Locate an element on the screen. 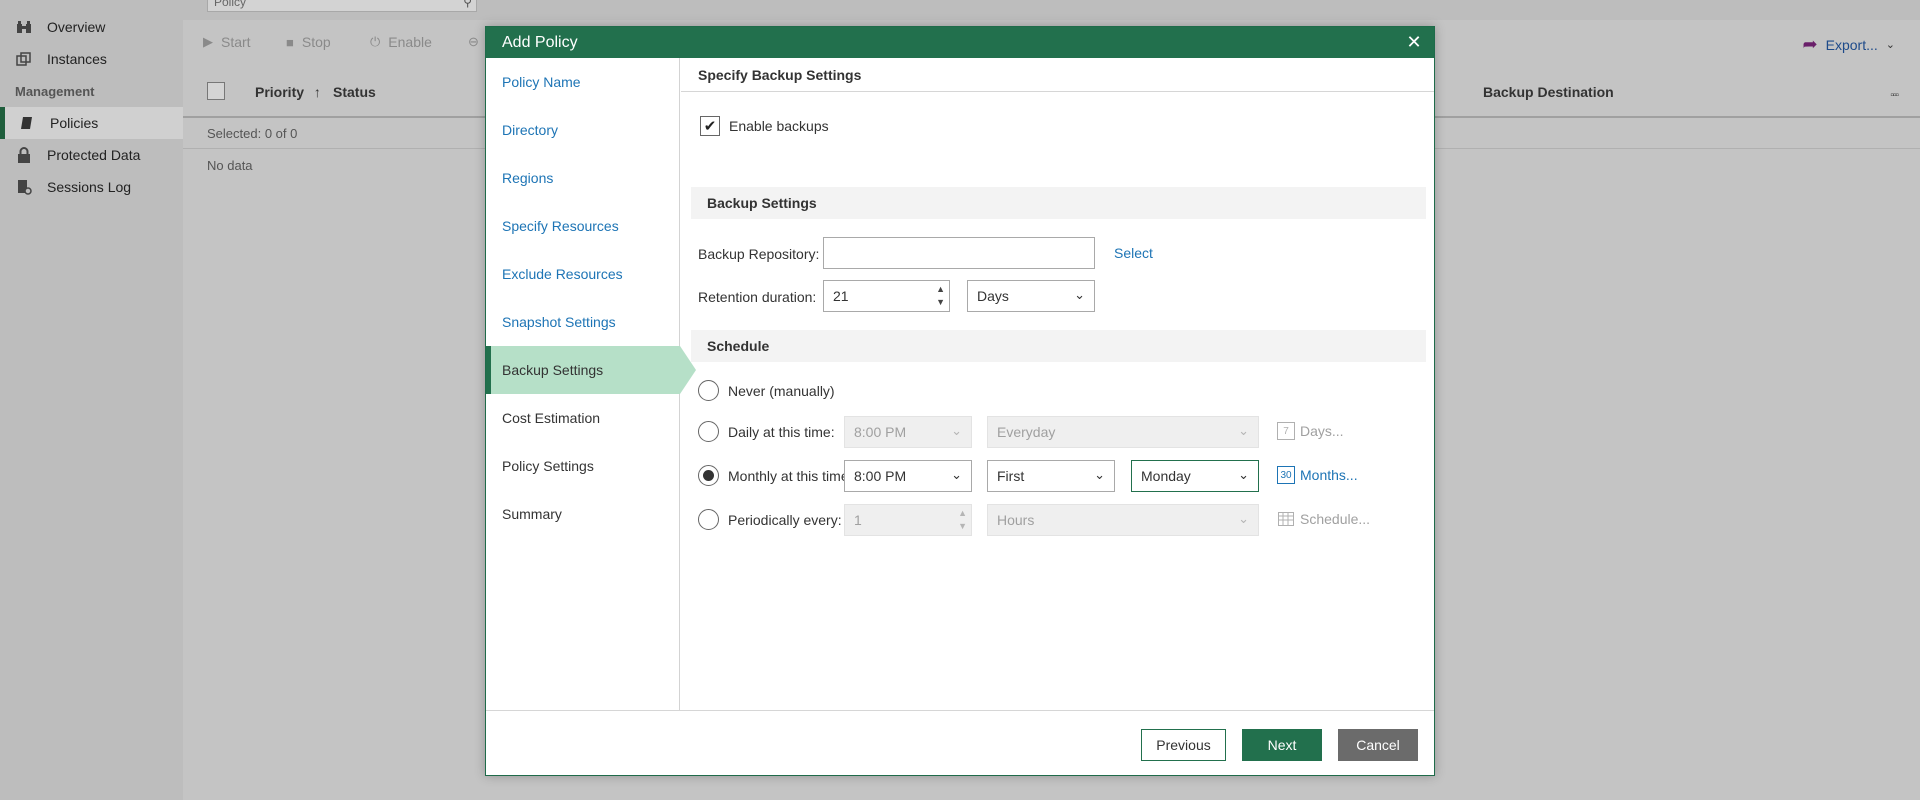 Image resolution: width=1920 pixels, height=800 pixels. schedule-periodic-option: Periodically every: is located at coordinates (770, 519).